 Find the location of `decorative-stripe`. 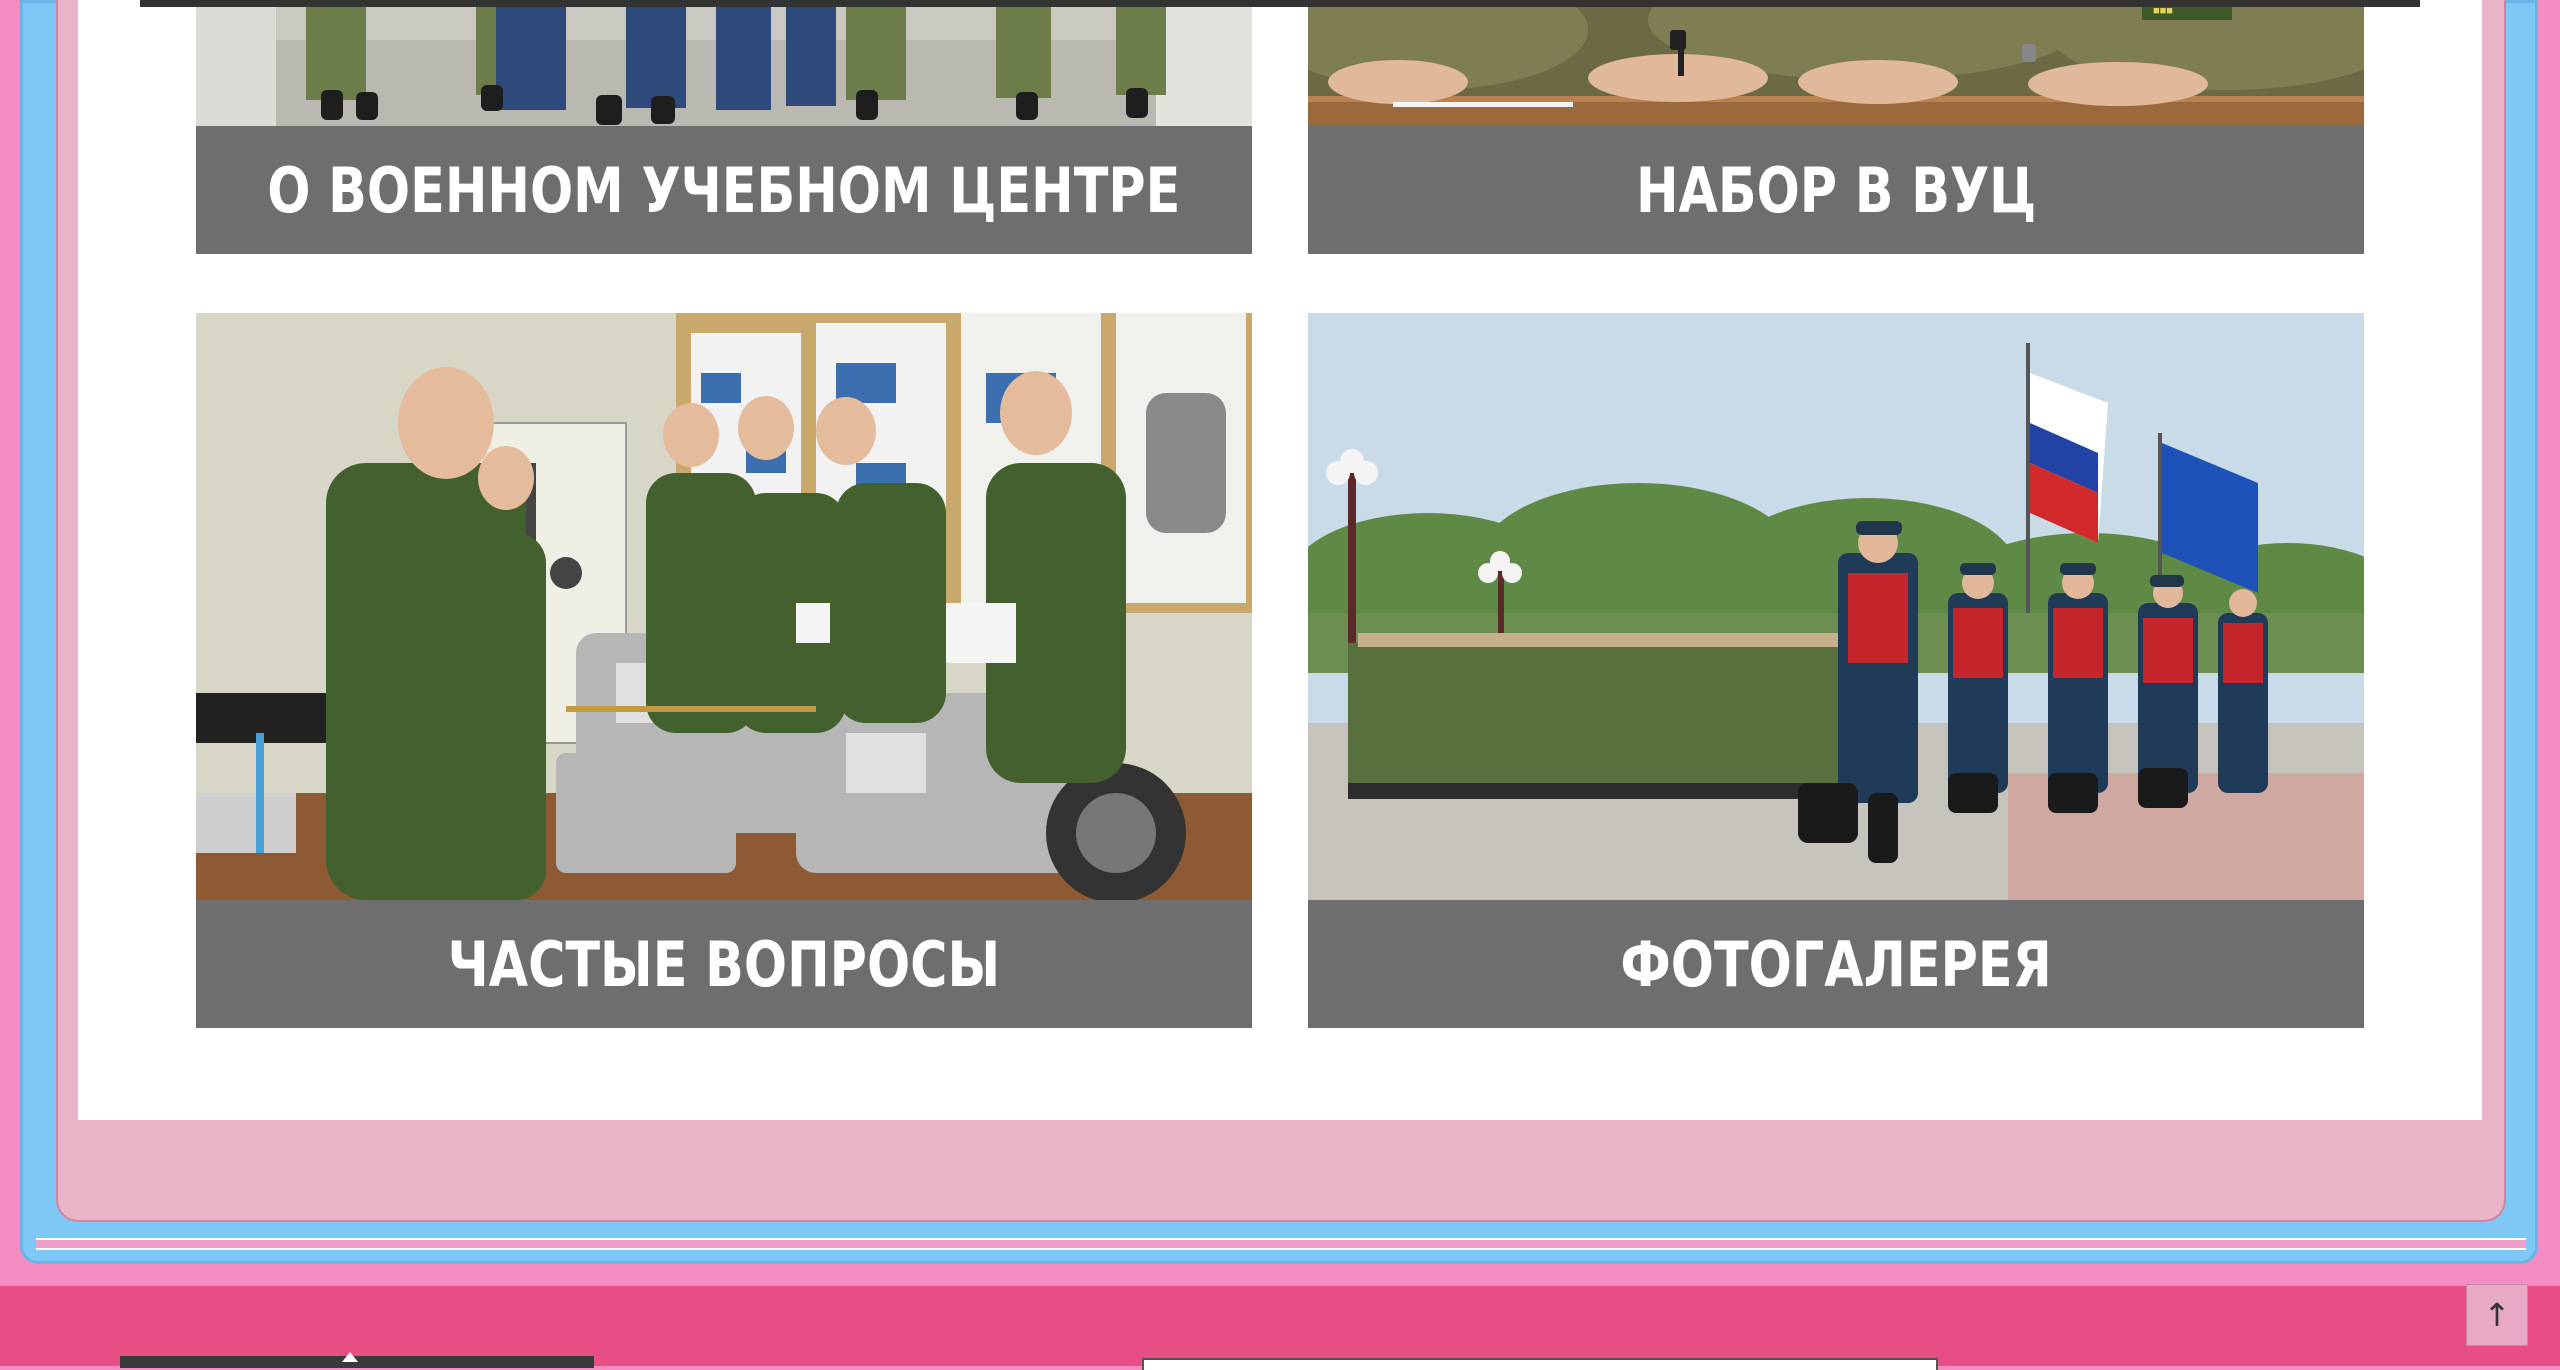

decorative-stripe is located at coordinates (1281, 1244).